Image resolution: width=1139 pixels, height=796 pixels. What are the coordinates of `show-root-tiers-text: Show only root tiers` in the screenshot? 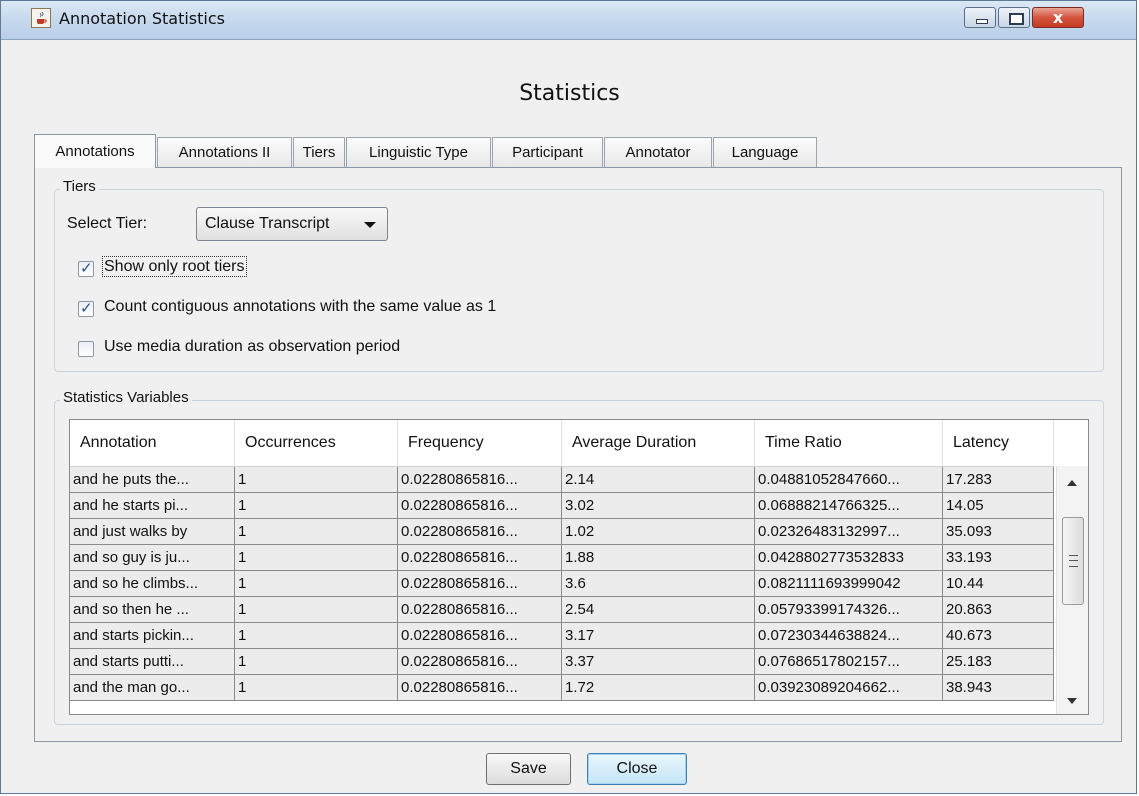 It's located at (174, 266).